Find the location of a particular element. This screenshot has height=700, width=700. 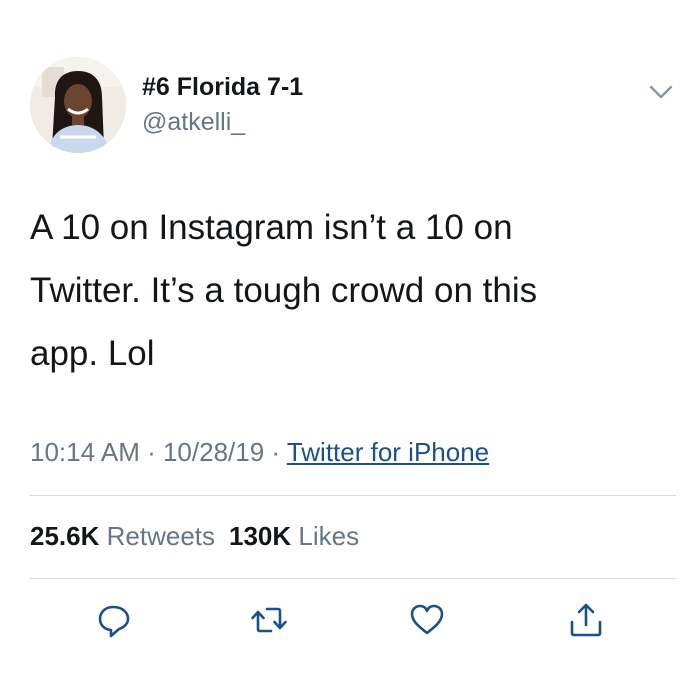

like-button is located at coordinates (427, 620).